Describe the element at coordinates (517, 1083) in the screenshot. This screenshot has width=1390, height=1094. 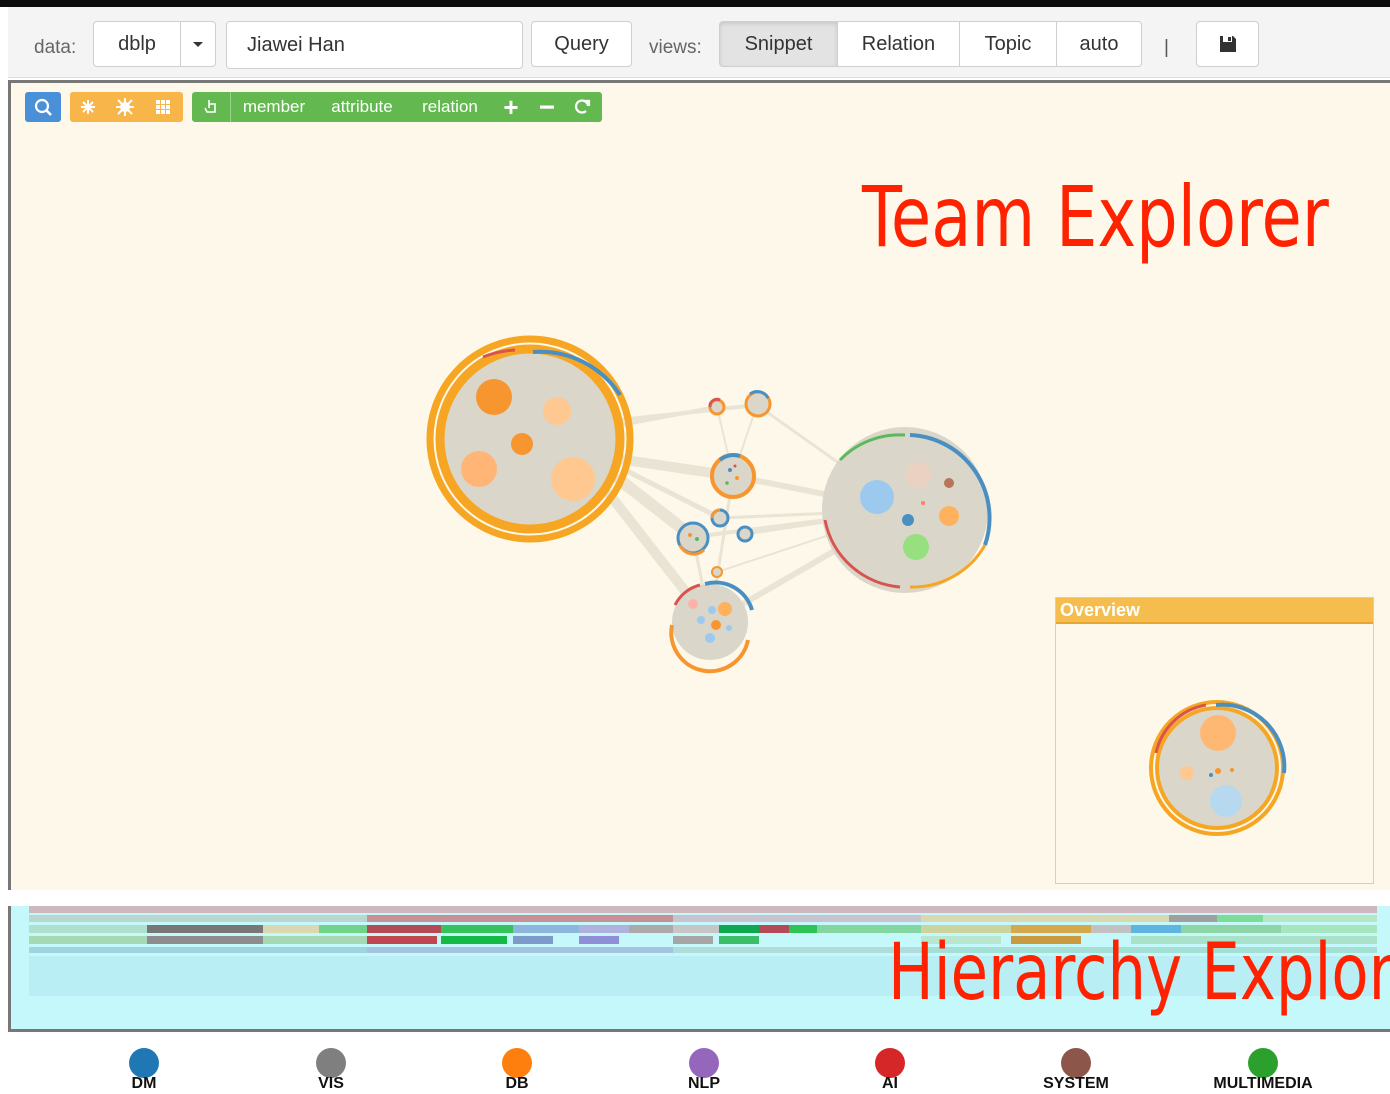
I see `legend-label-db: DB` at that location.